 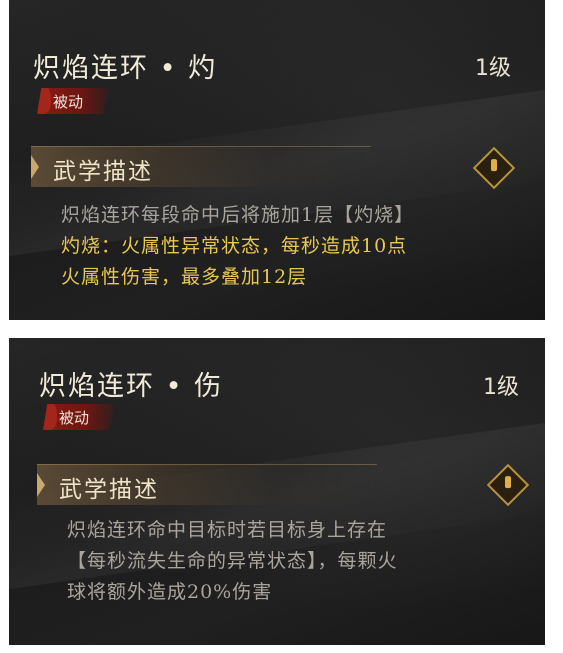 I want to click on description-line: 炽焰连环命中目标时若目标身上存在, so click(x=227, y=530).